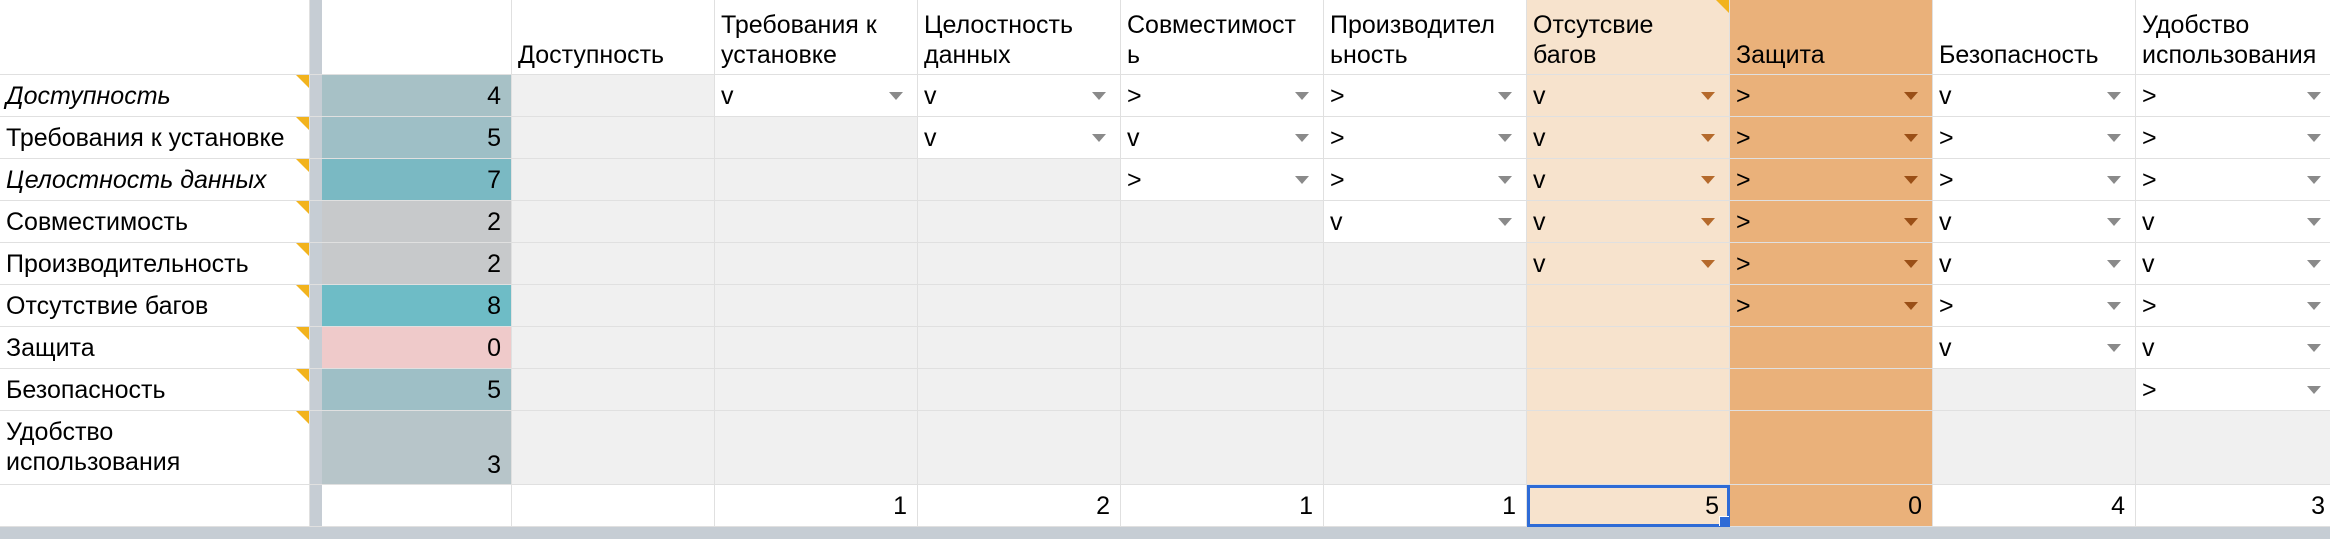 The width and height of the screenshot is (2330, 539). I want to click on score-count-1: 4, so click(417, 96).